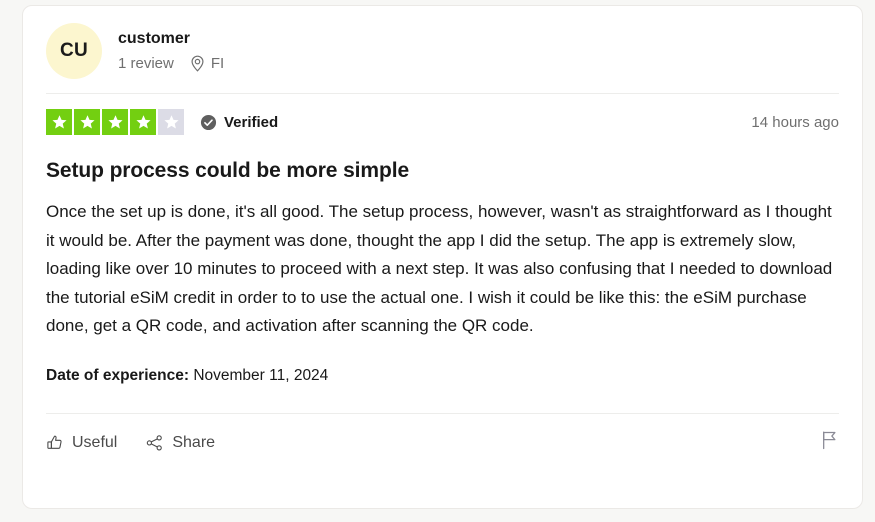  I want to click on star-4-filled, so click(143, 122).